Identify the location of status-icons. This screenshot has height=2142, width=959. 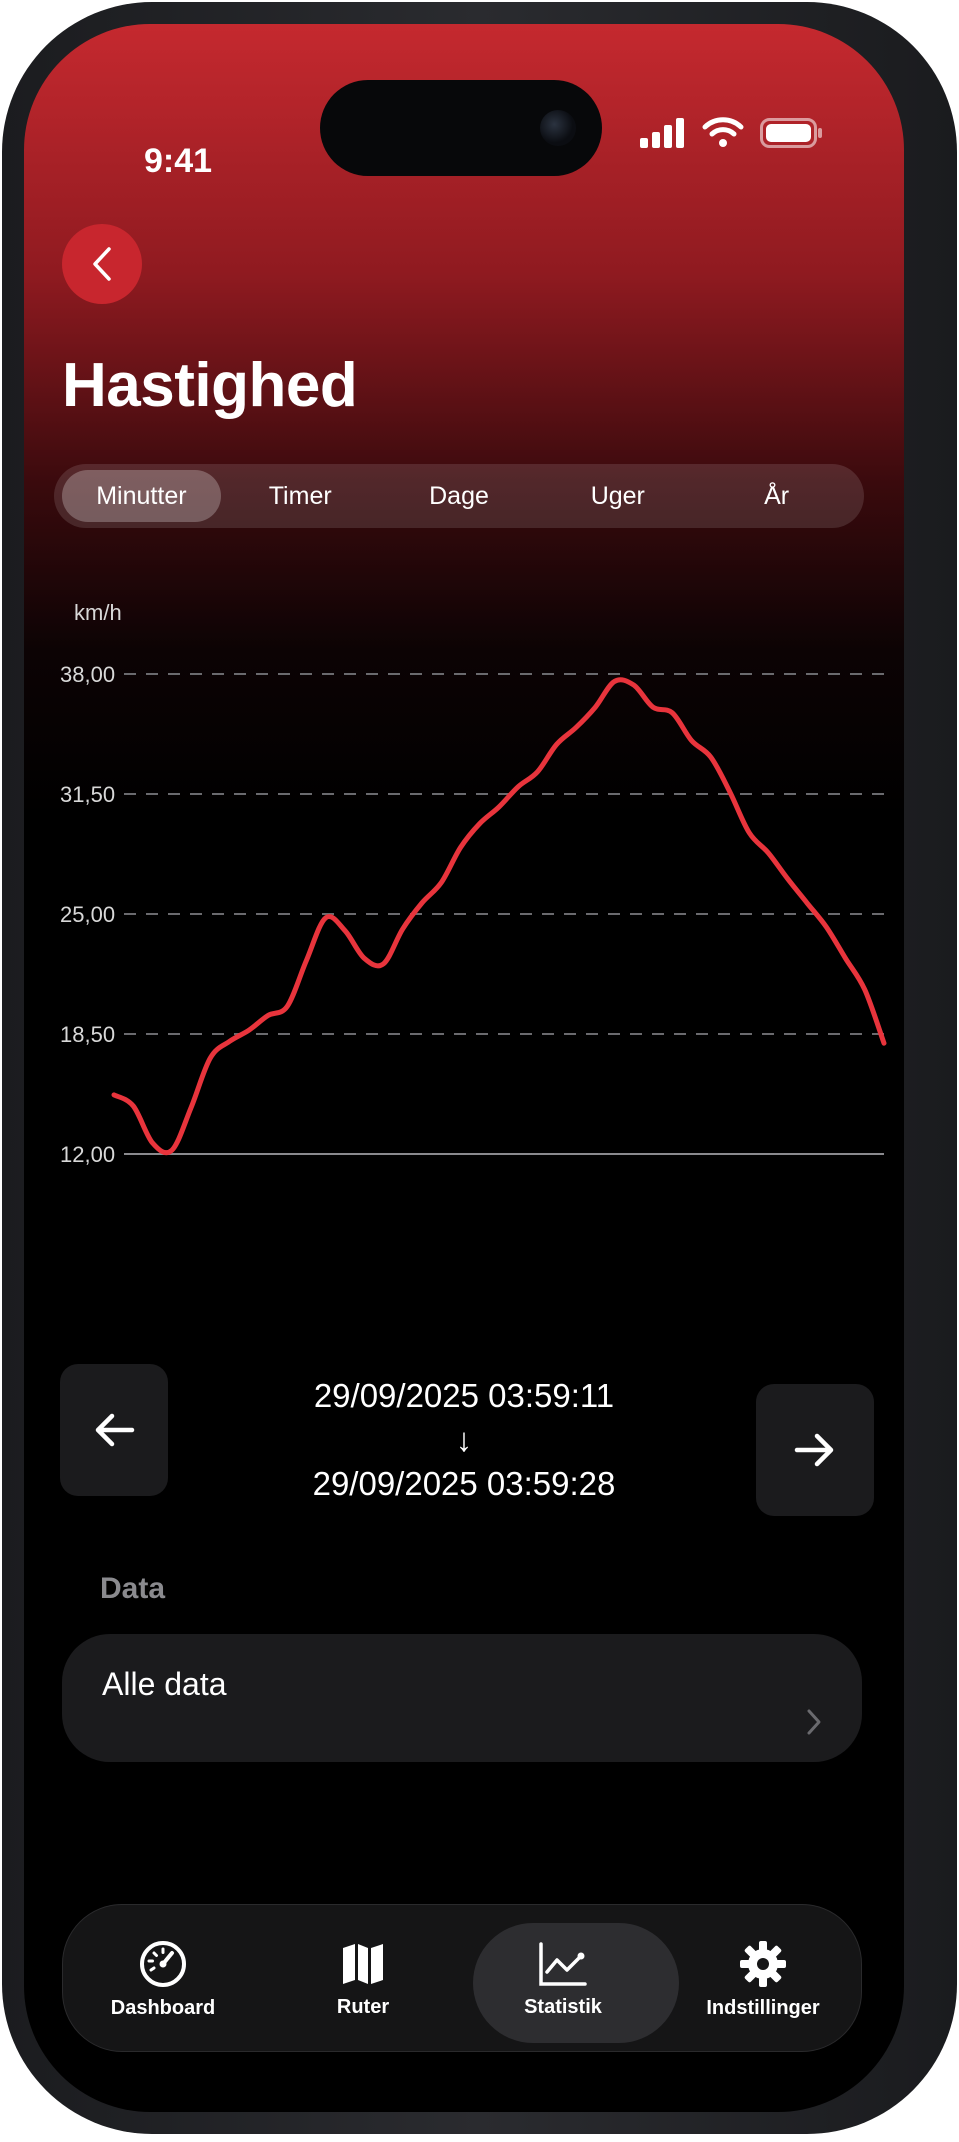
(732, 132).